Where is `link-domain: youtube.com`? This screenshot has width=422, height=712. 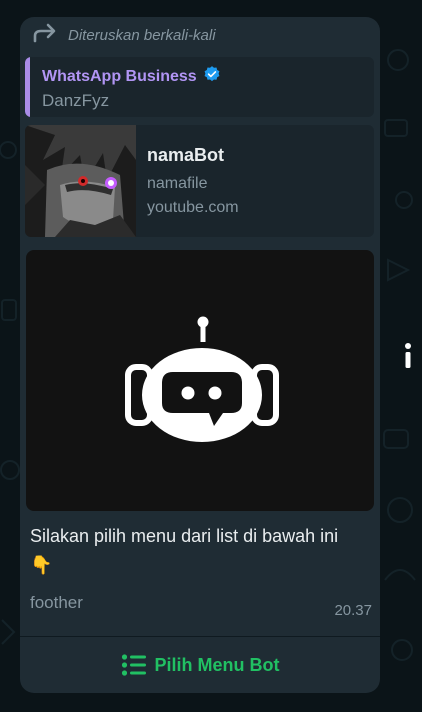
link-domain: youtube.com is located at coordinates (193, 207).